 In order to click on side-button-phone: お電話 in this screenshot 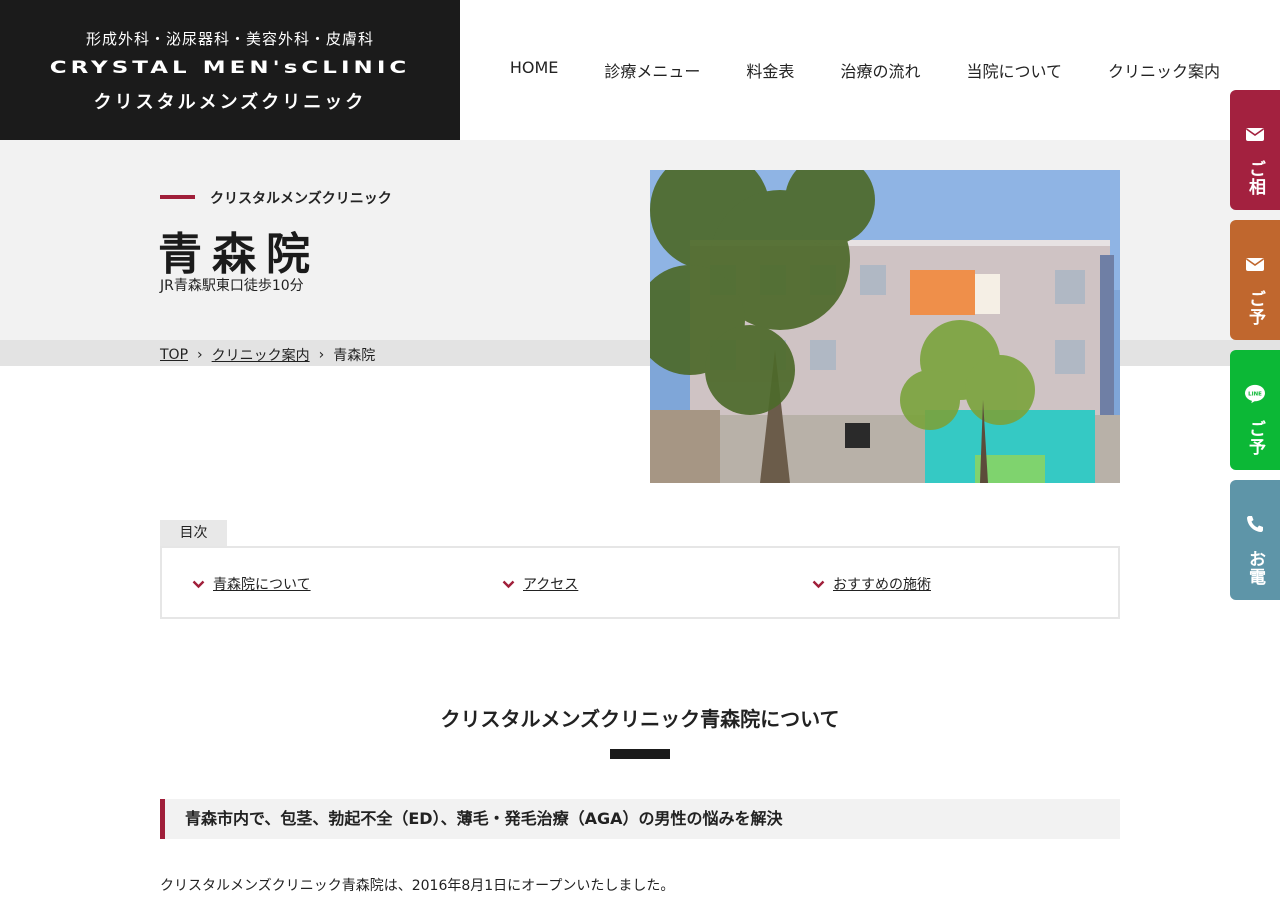, I will do `click(1255, 540)`.